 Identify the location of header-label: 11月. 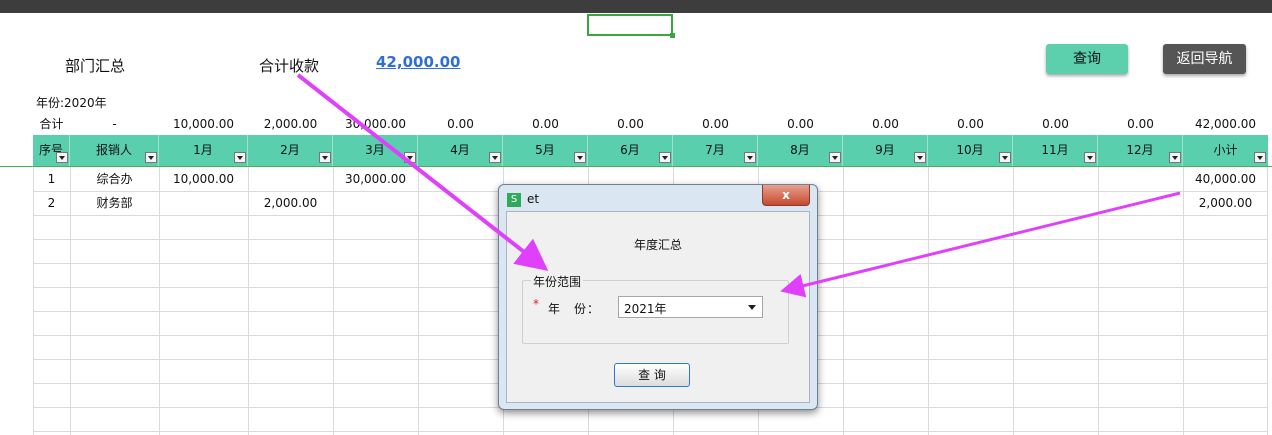
(1055, 150).